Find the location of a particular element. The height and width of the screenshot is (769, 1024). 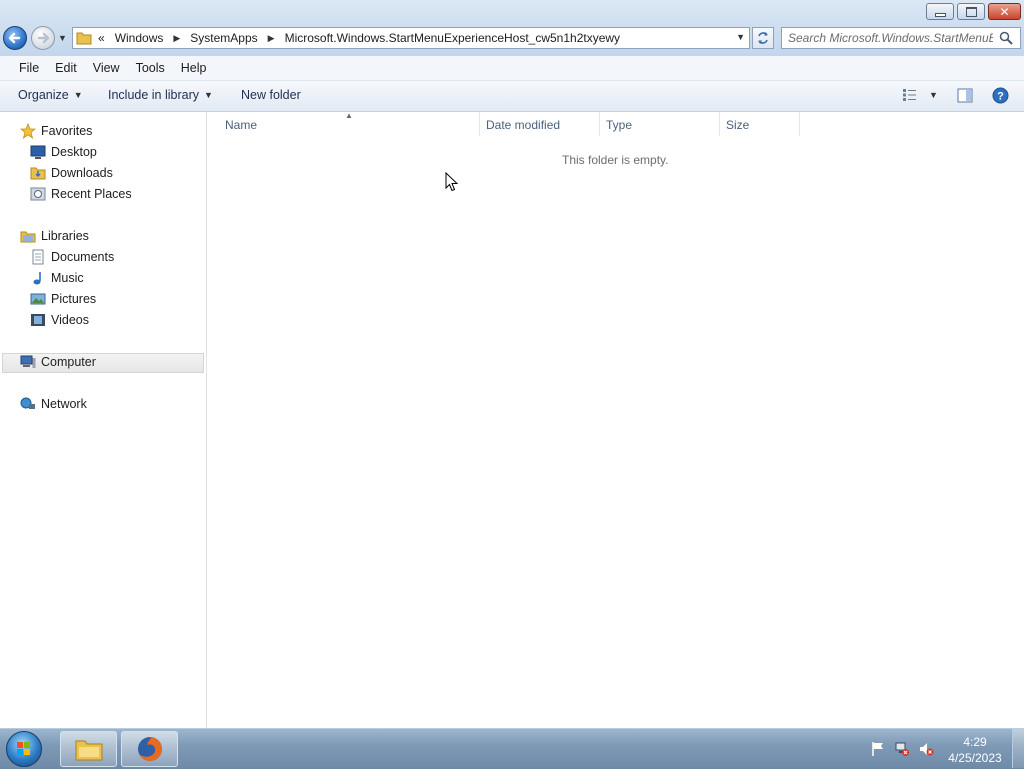

libraries-icon is located at coordinates (28, 237).